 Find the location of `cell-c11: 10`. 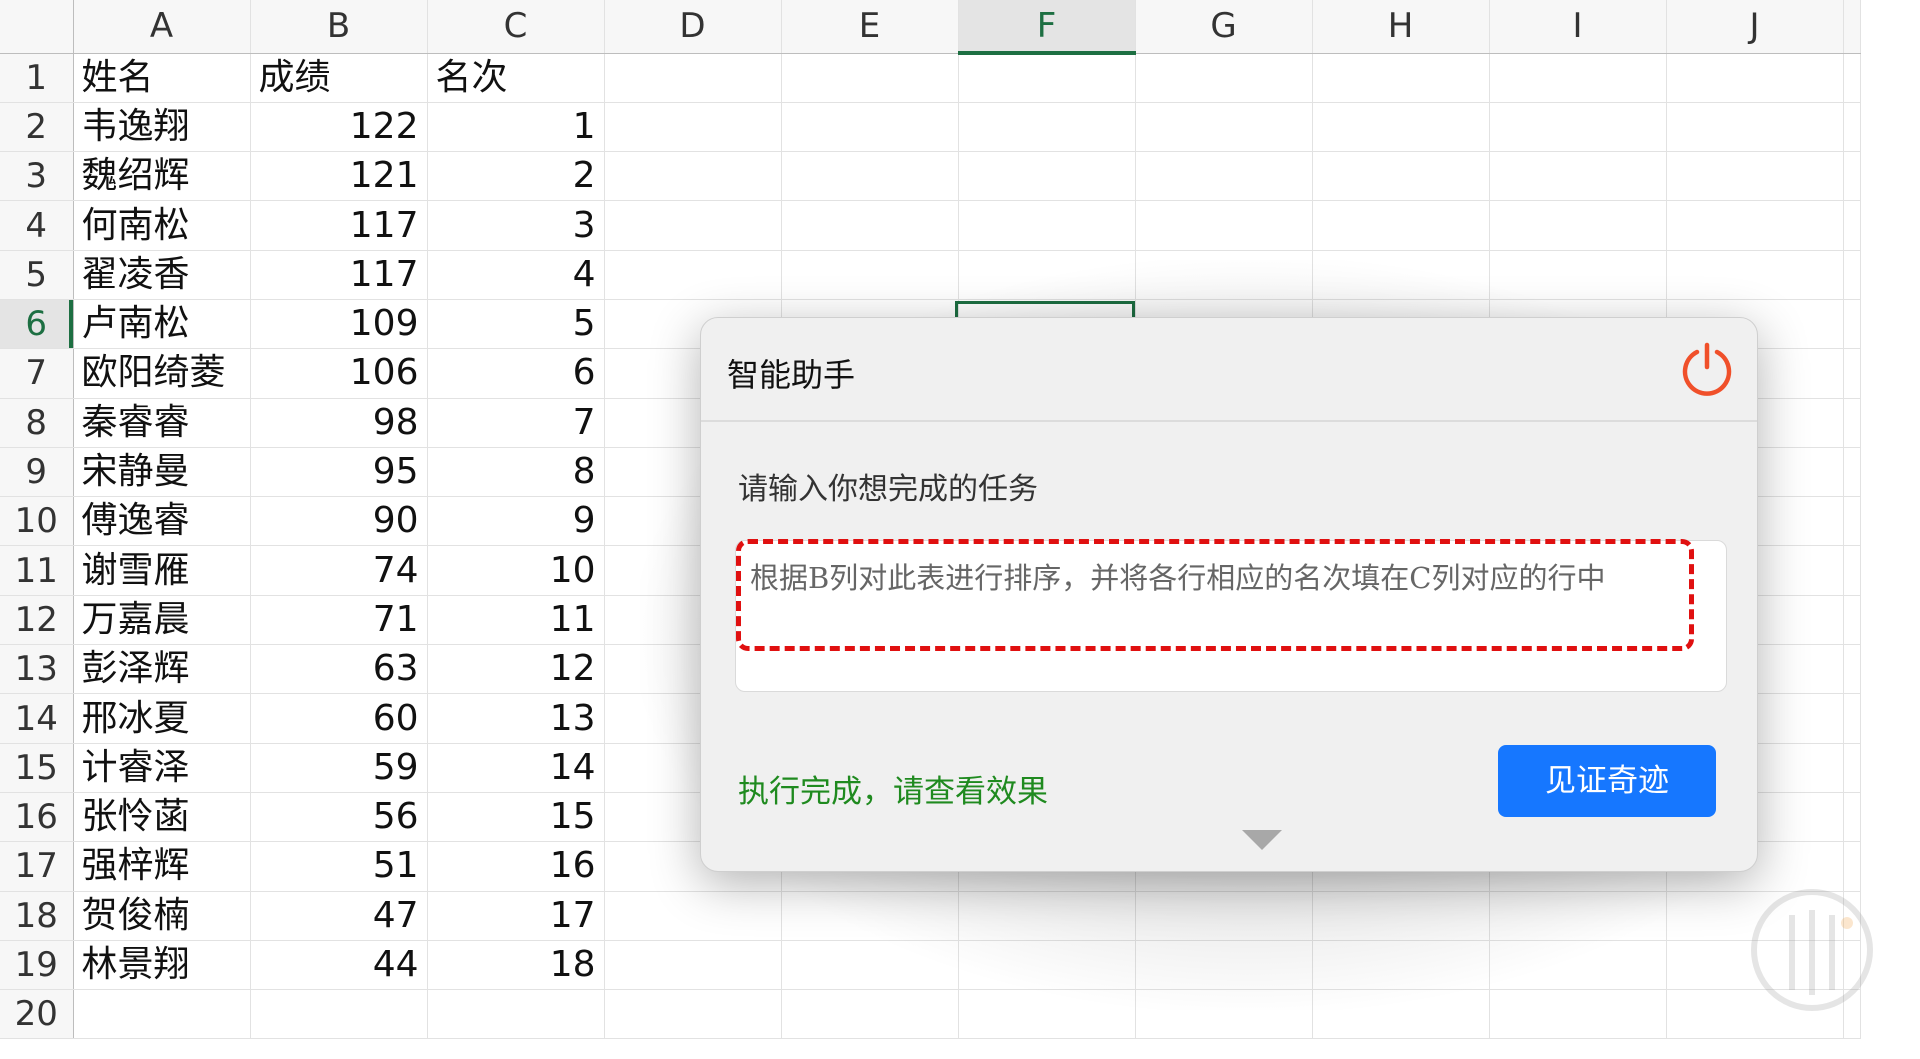

cell-c11: 10 is located at coordinates (516, 570).